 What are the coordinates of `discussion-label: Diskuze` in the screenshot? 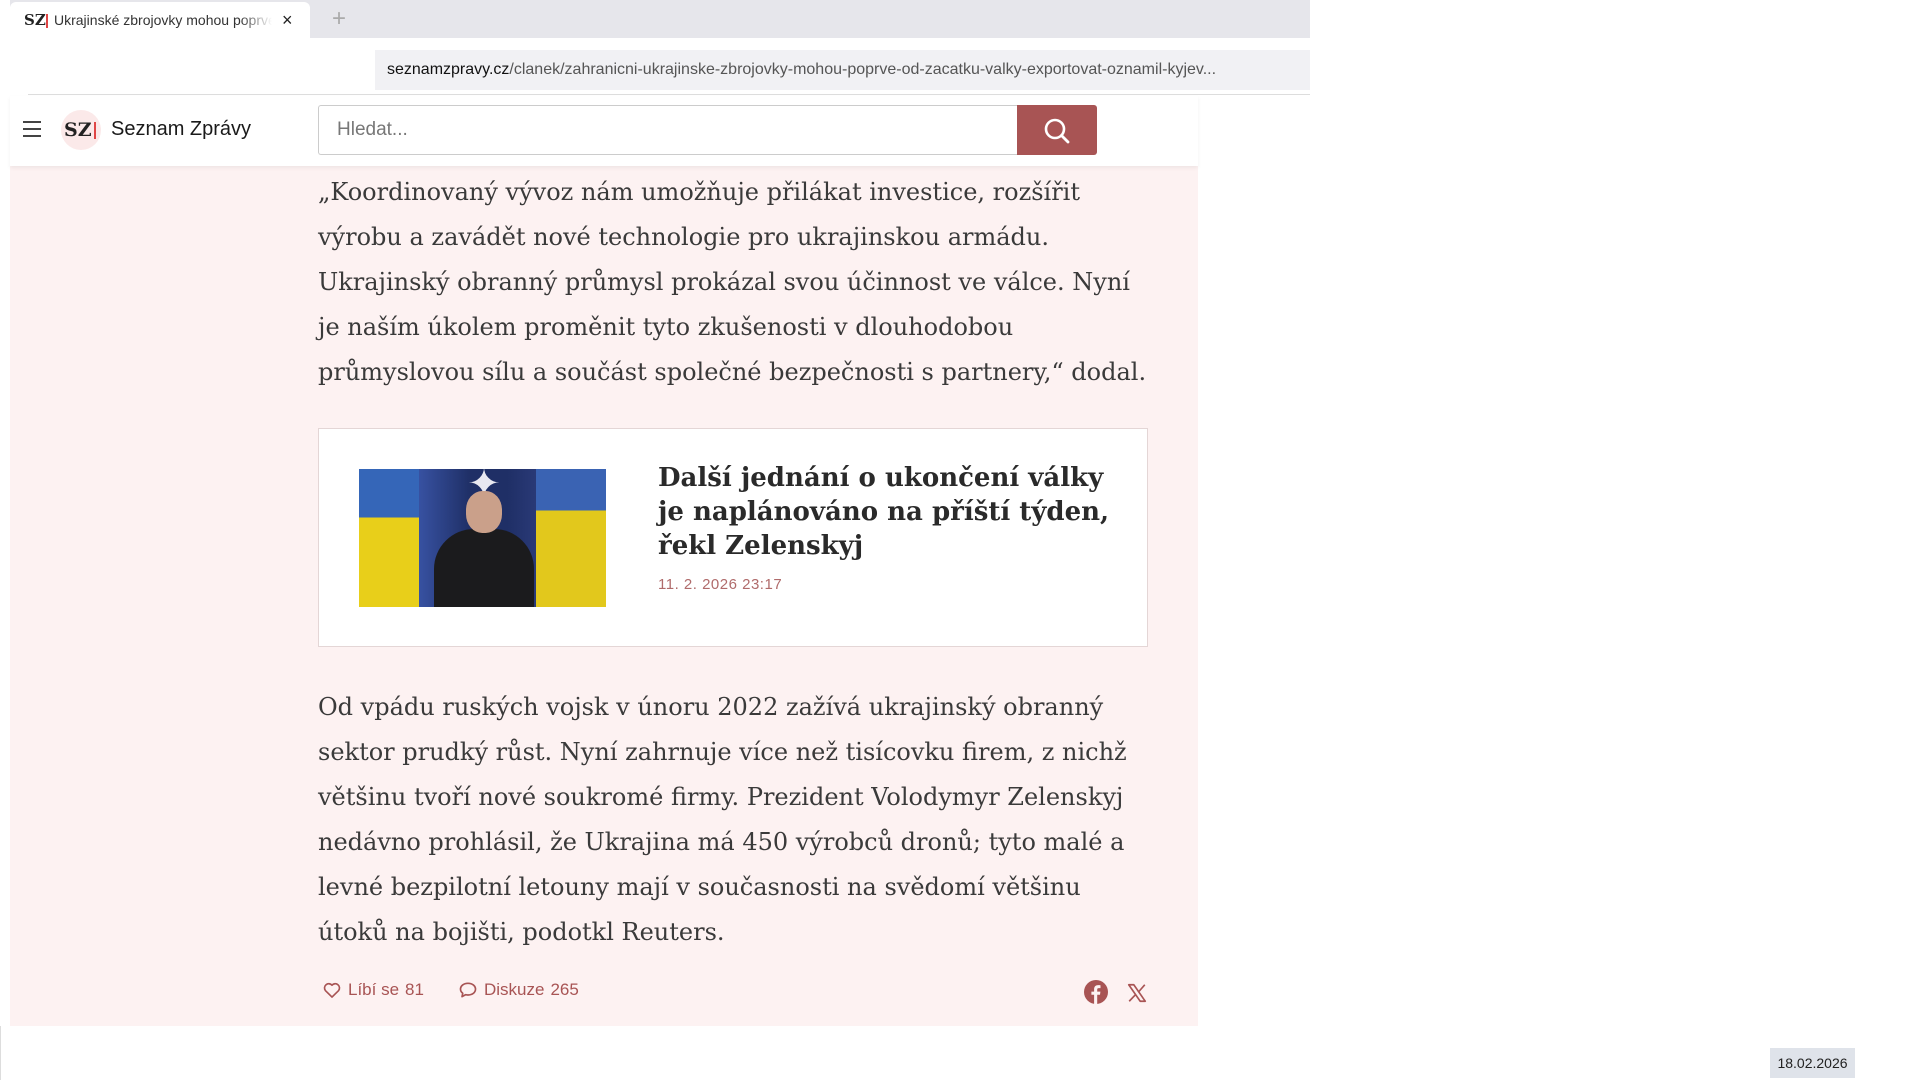 It's located at (514, 989).